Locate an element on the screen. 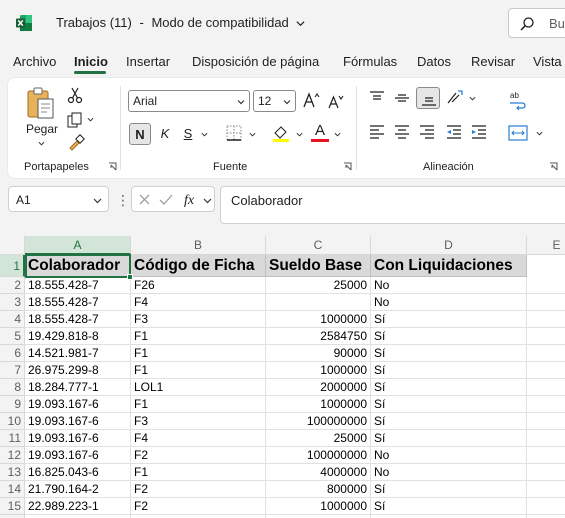 This screenshot has height=518, width=565. tab-inicio: Inicio is located at coordinates (91, 61).